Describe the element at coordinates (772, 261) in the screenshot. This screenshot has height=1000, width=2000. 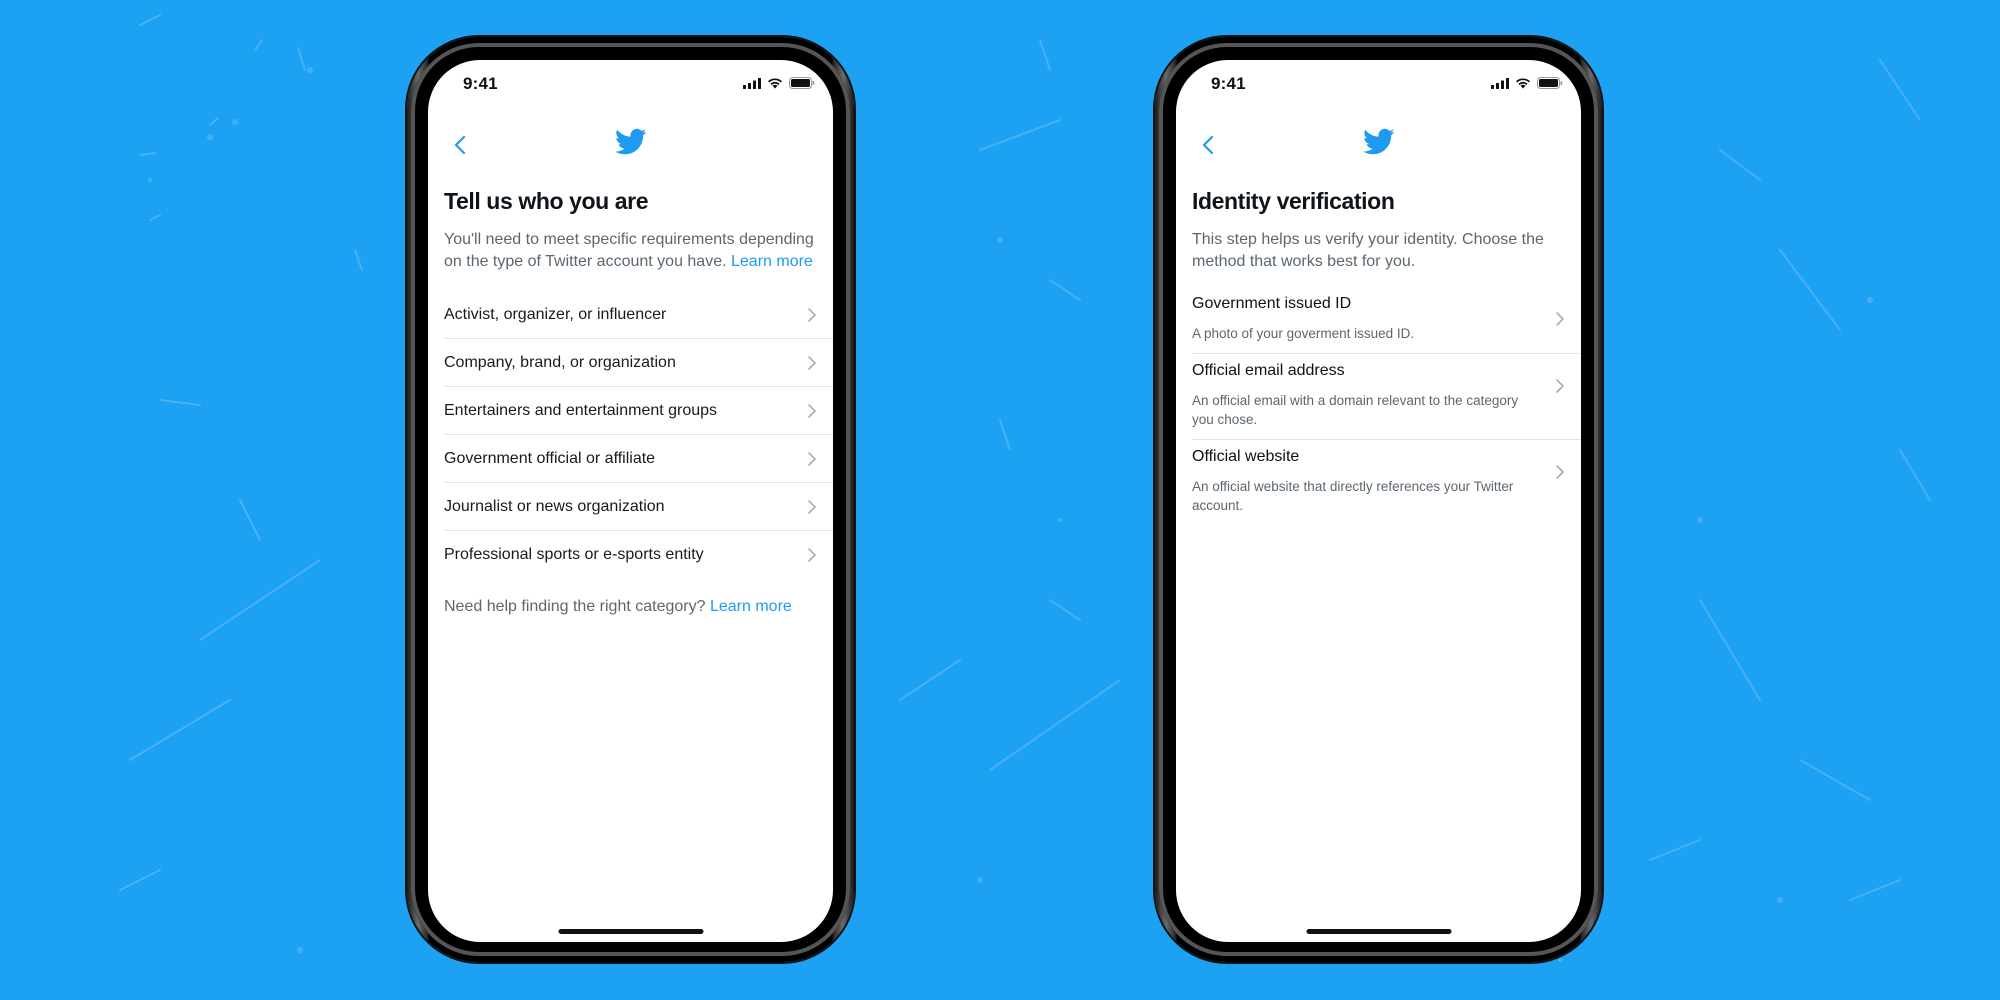
I see `learn-more-link: Learn more` at that location.